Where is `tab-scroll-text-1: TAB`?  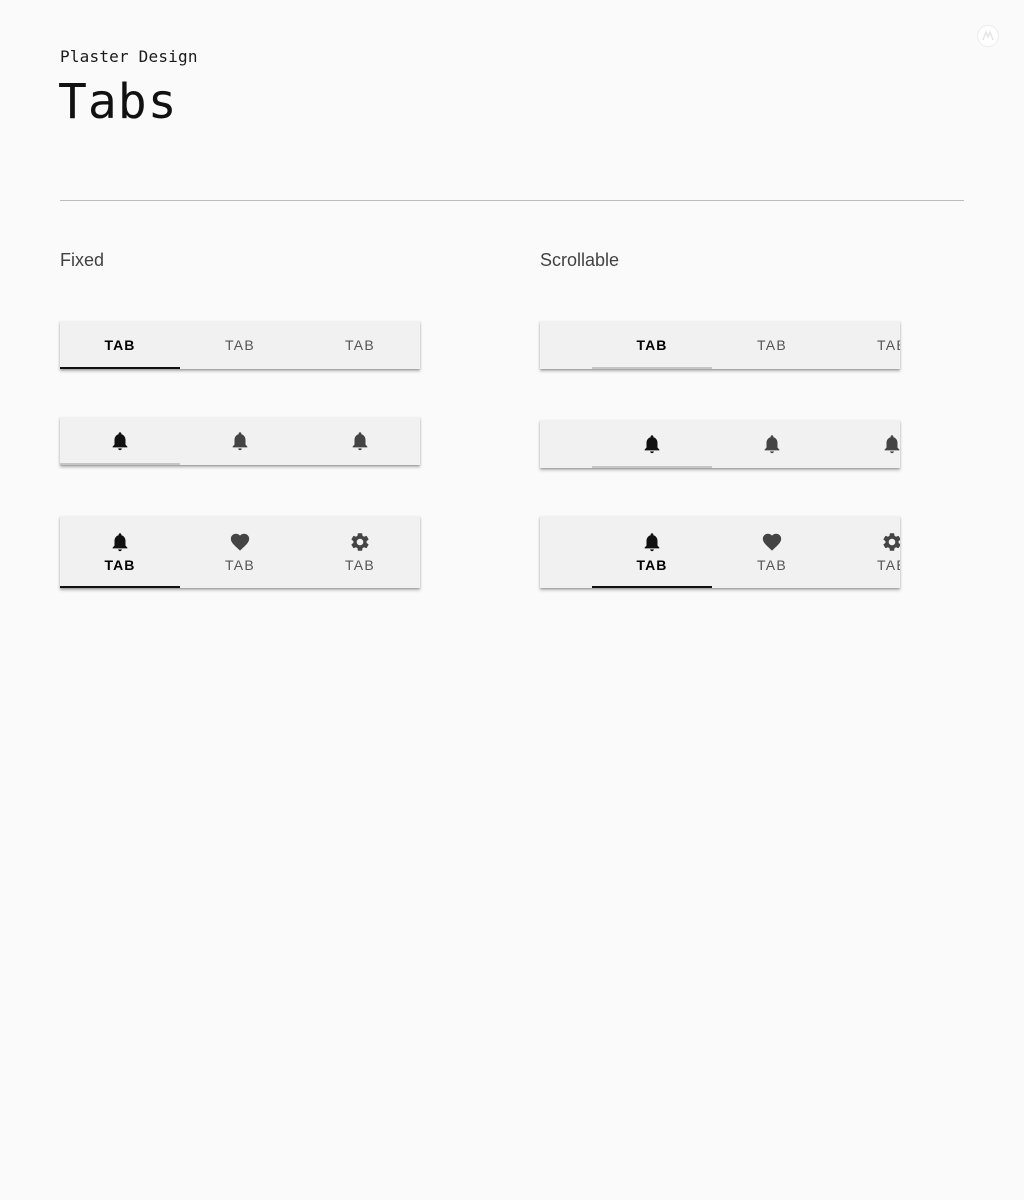 tab-scroll-text-1: TAB is located at coordinates (652, 345).